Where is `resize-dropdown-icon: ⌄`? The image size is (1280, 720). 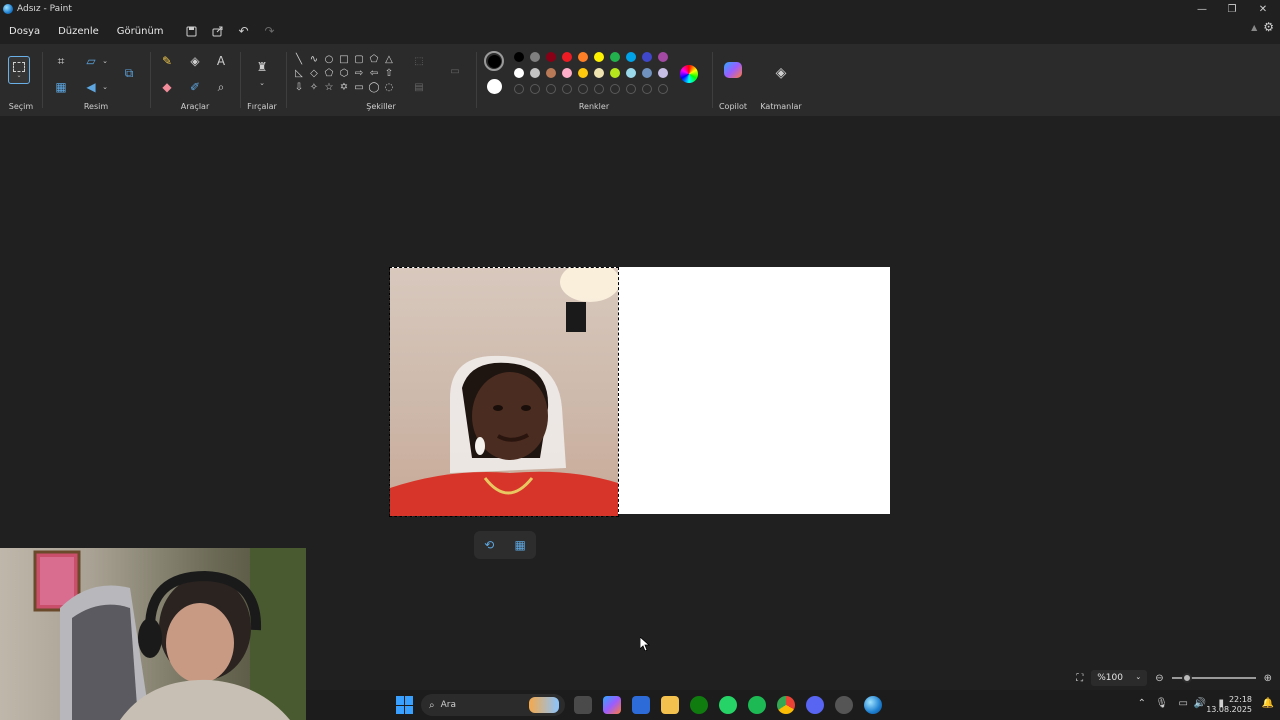 resize-dropdown-icon: ⌄ is located at coordinates (105, 61).